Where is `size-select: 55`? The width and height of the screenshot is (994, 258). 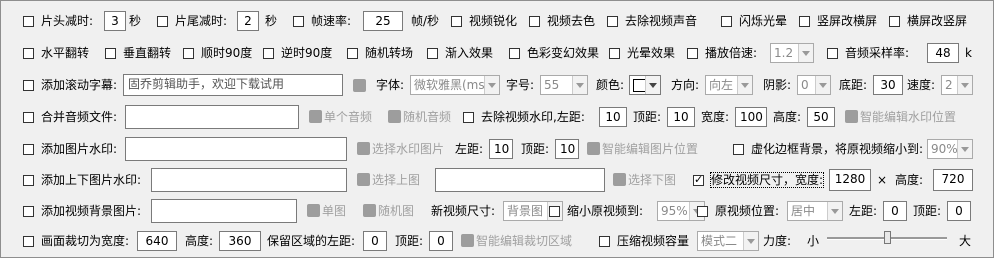 size-select: 55 is located at coordinates (564, 85).